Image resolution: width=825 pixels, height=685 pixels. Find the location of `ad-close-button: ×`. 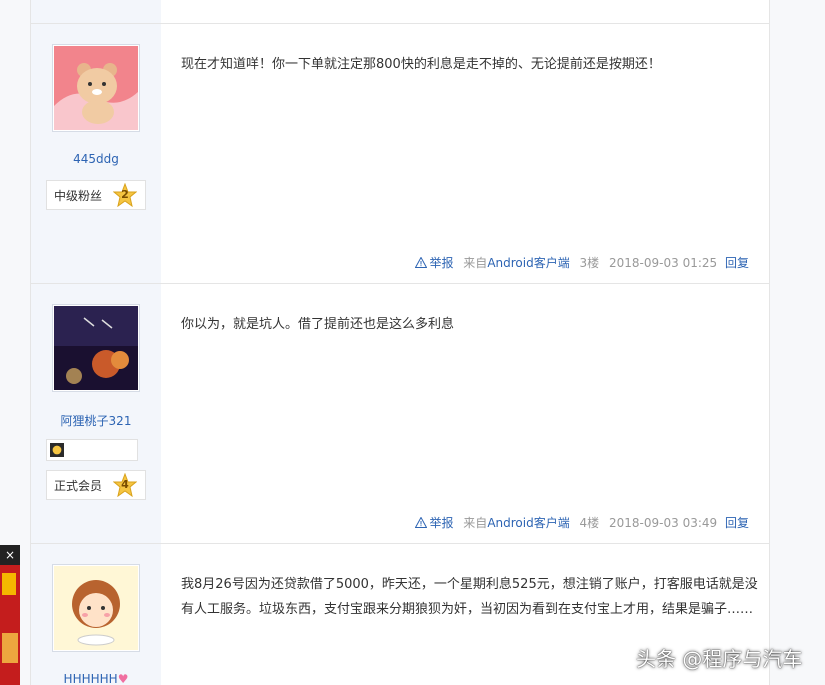

ad-close-button: × is located at coordinates (10, 555).